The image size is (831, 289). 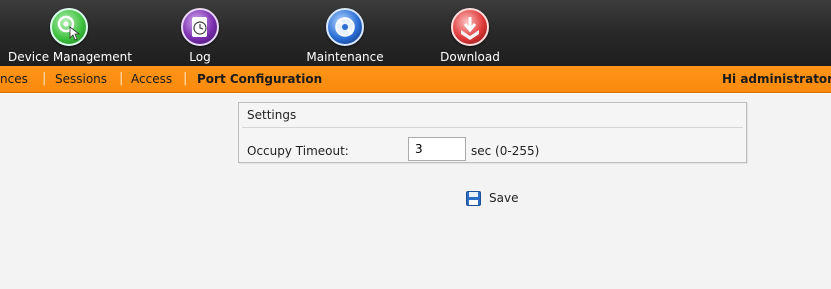 I want to click on toolbar-download: Download, so click(x=470, y=33).